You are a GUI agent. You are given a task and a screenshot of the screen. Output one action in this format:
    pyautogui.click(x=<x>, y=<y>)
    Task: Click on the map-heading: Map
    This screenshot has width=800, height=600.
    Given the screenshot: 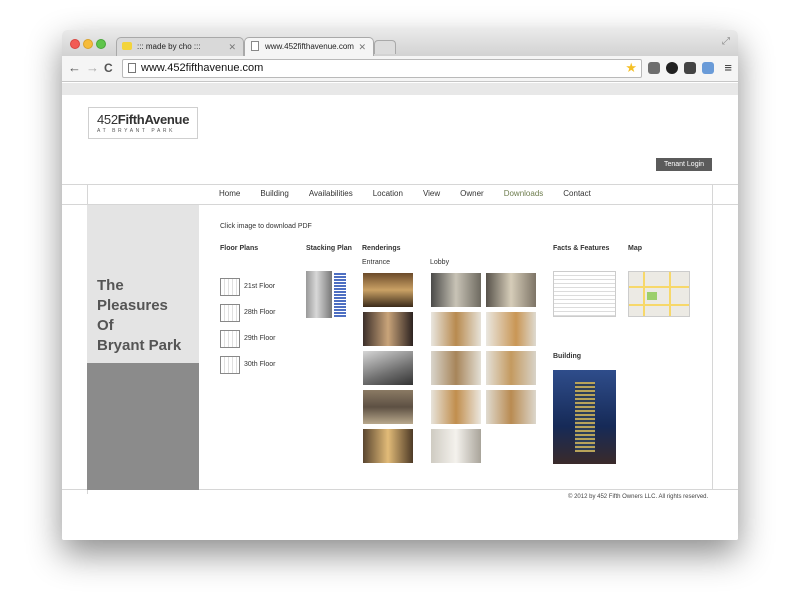 What is the action you would take?
    pyautogui.click(x=635, y=248)
    